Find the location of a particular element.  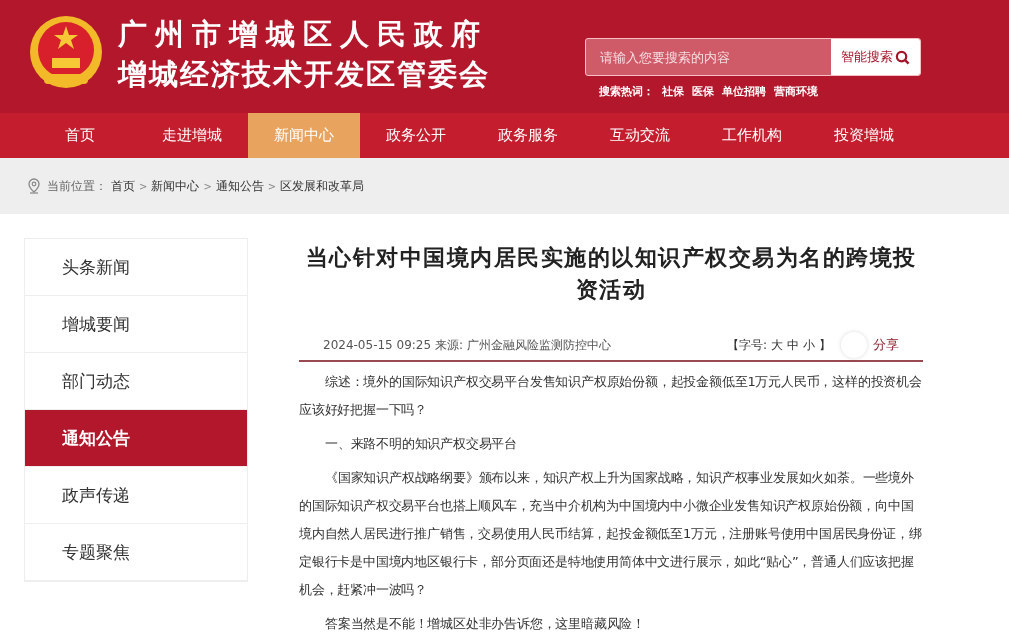

article-title: 当心针对中国境内居民实施的以知识产权交易为名的跨境投资活动 is located at coordinates (611, 274).